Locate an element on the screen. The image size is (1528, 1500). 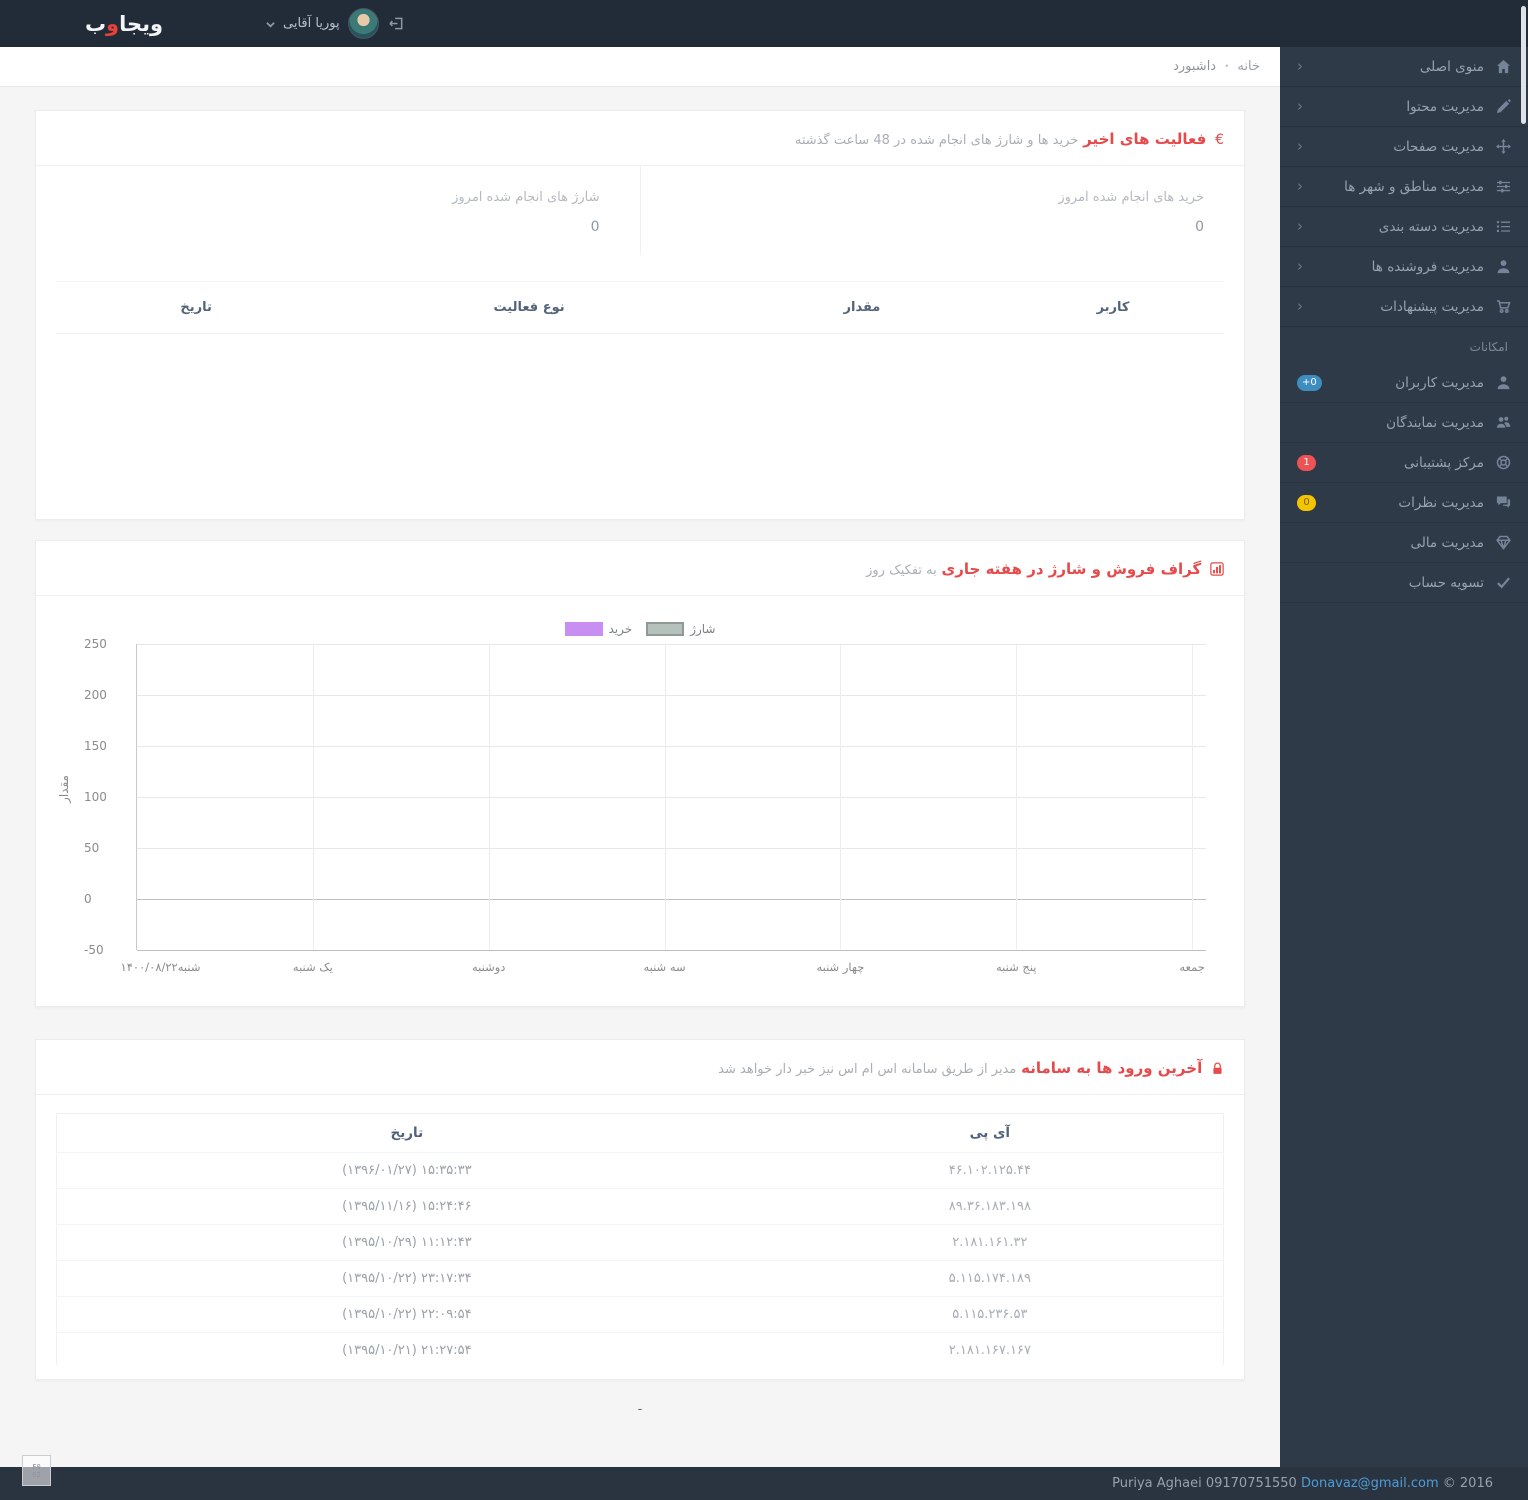
breadcrumb: خانه • داشبورد is located at coordinates (640, 67).